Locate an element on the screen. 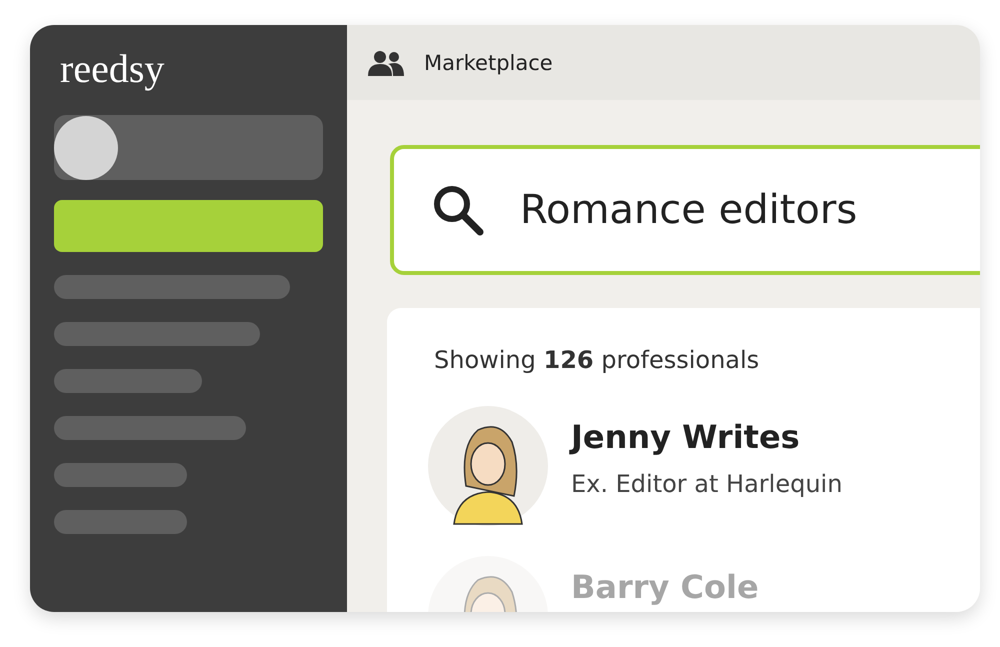 The width and height of the screenshot is (1000, 647). results-summary: Showing 126 professionals is located at coordinates (597, 360).